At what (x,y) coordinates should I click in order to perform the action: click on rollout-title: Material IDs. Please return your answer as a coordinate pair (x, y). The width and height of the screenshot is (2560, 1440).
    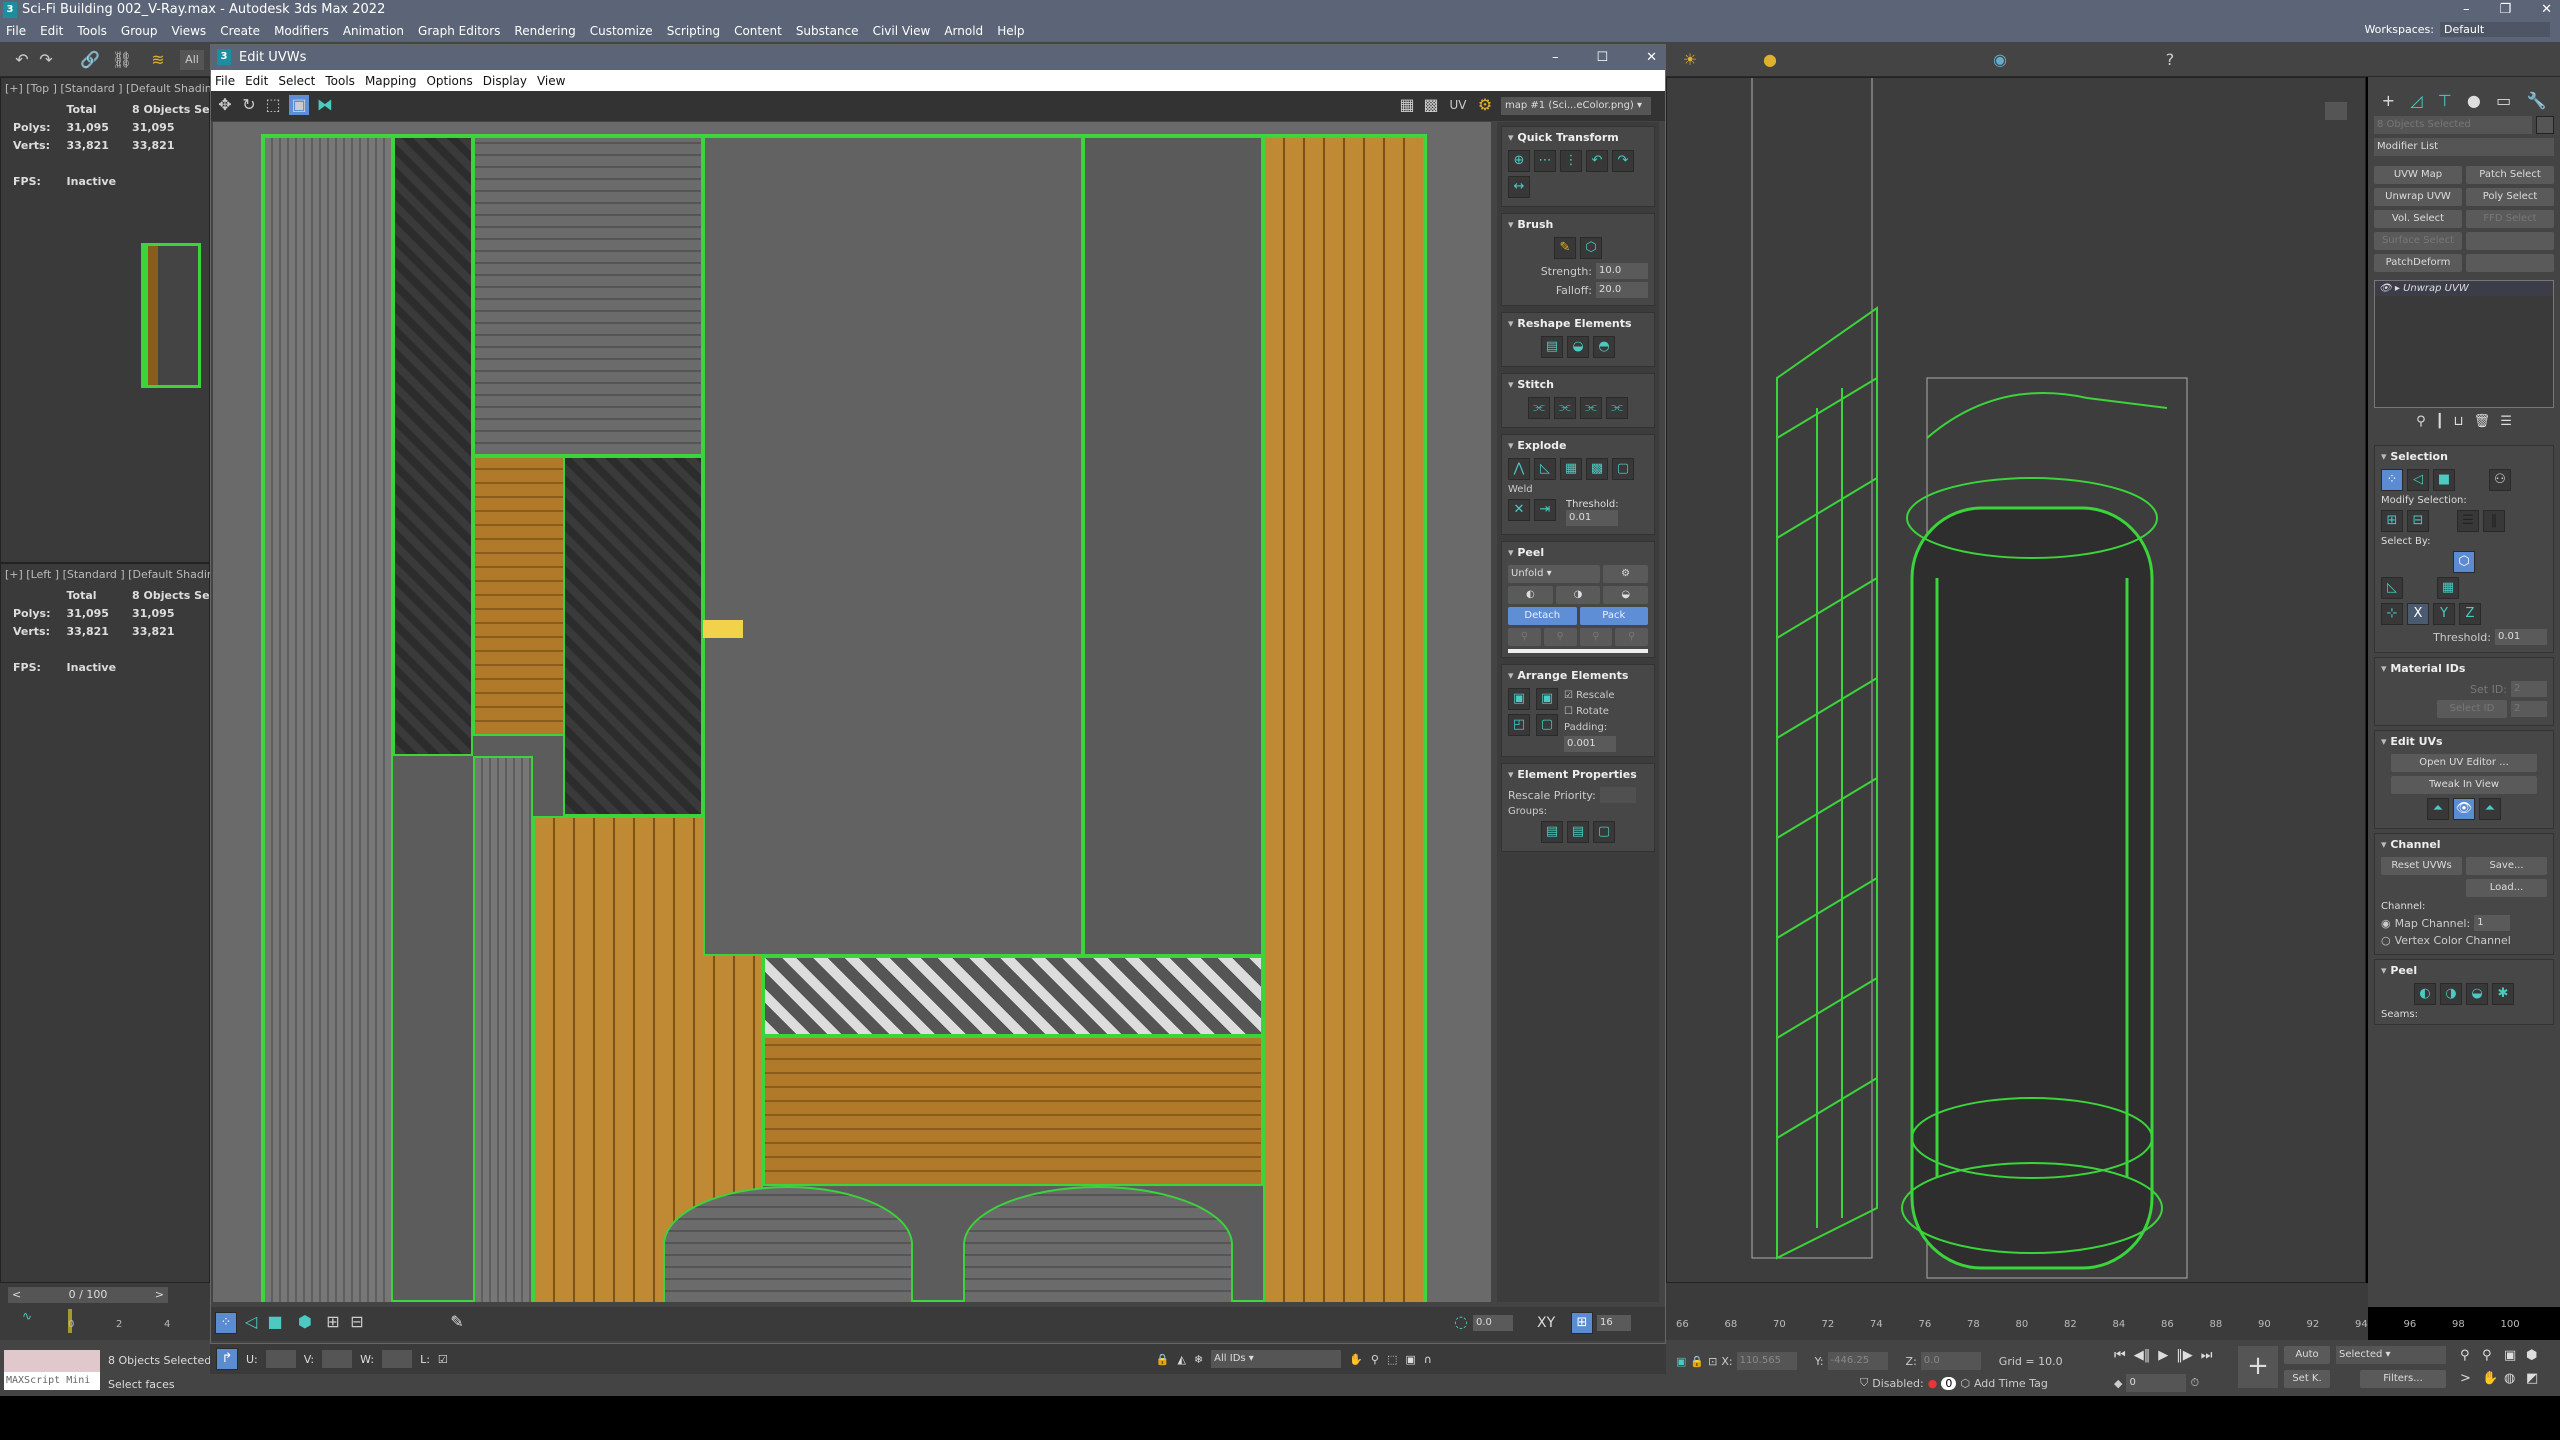
    Looking at the image, I should click on (2464, 668).